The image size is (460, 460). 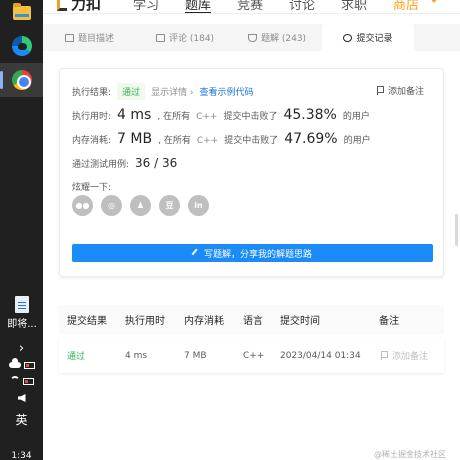 I want to click on testcases-row: 通过测试用例: 36 / 36, so click(x=124, y=163).